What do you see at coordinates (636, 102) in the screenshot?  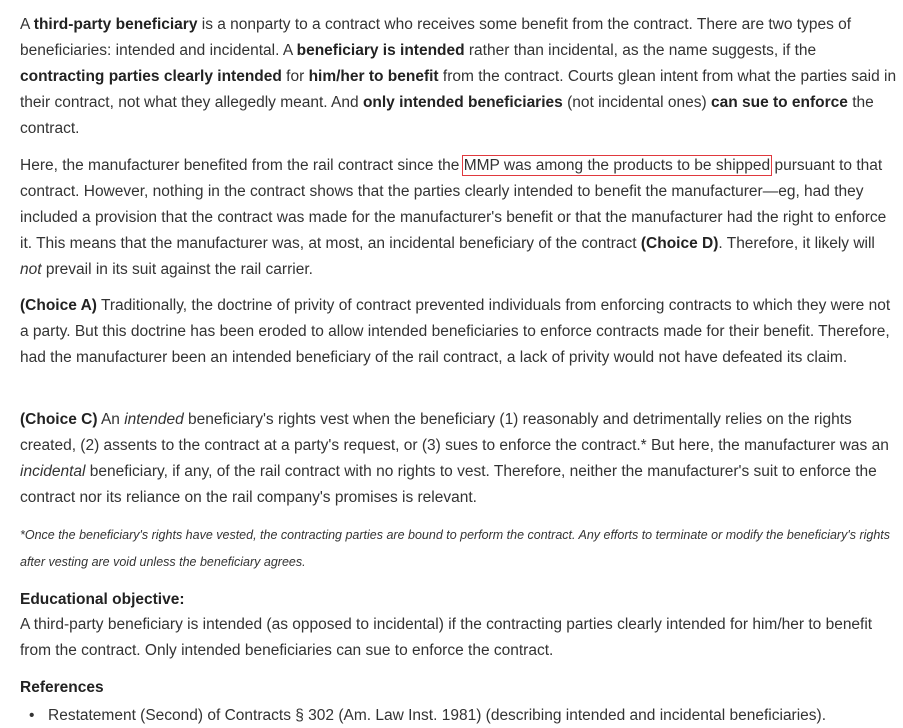 I see `text: (not incidental ones)` at bounding box center [636, 102].